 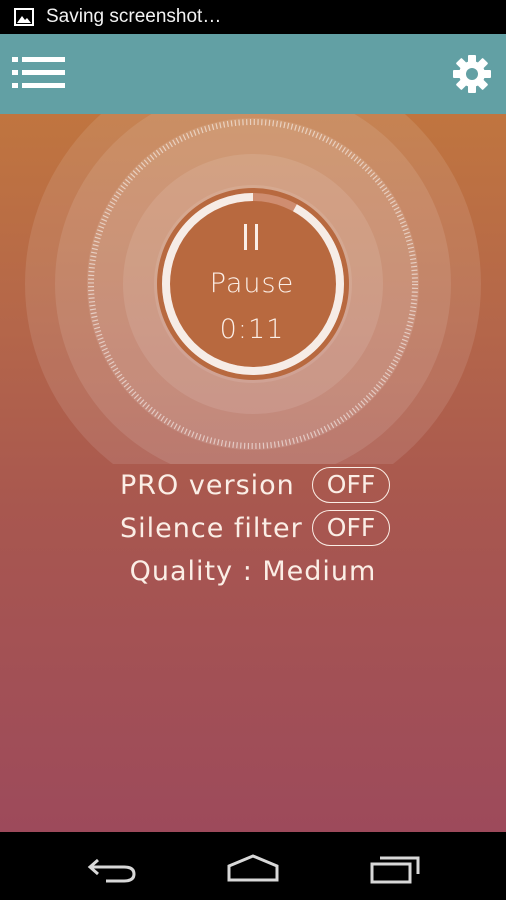 I want to click on recents-button, so click(x=394, y=867).